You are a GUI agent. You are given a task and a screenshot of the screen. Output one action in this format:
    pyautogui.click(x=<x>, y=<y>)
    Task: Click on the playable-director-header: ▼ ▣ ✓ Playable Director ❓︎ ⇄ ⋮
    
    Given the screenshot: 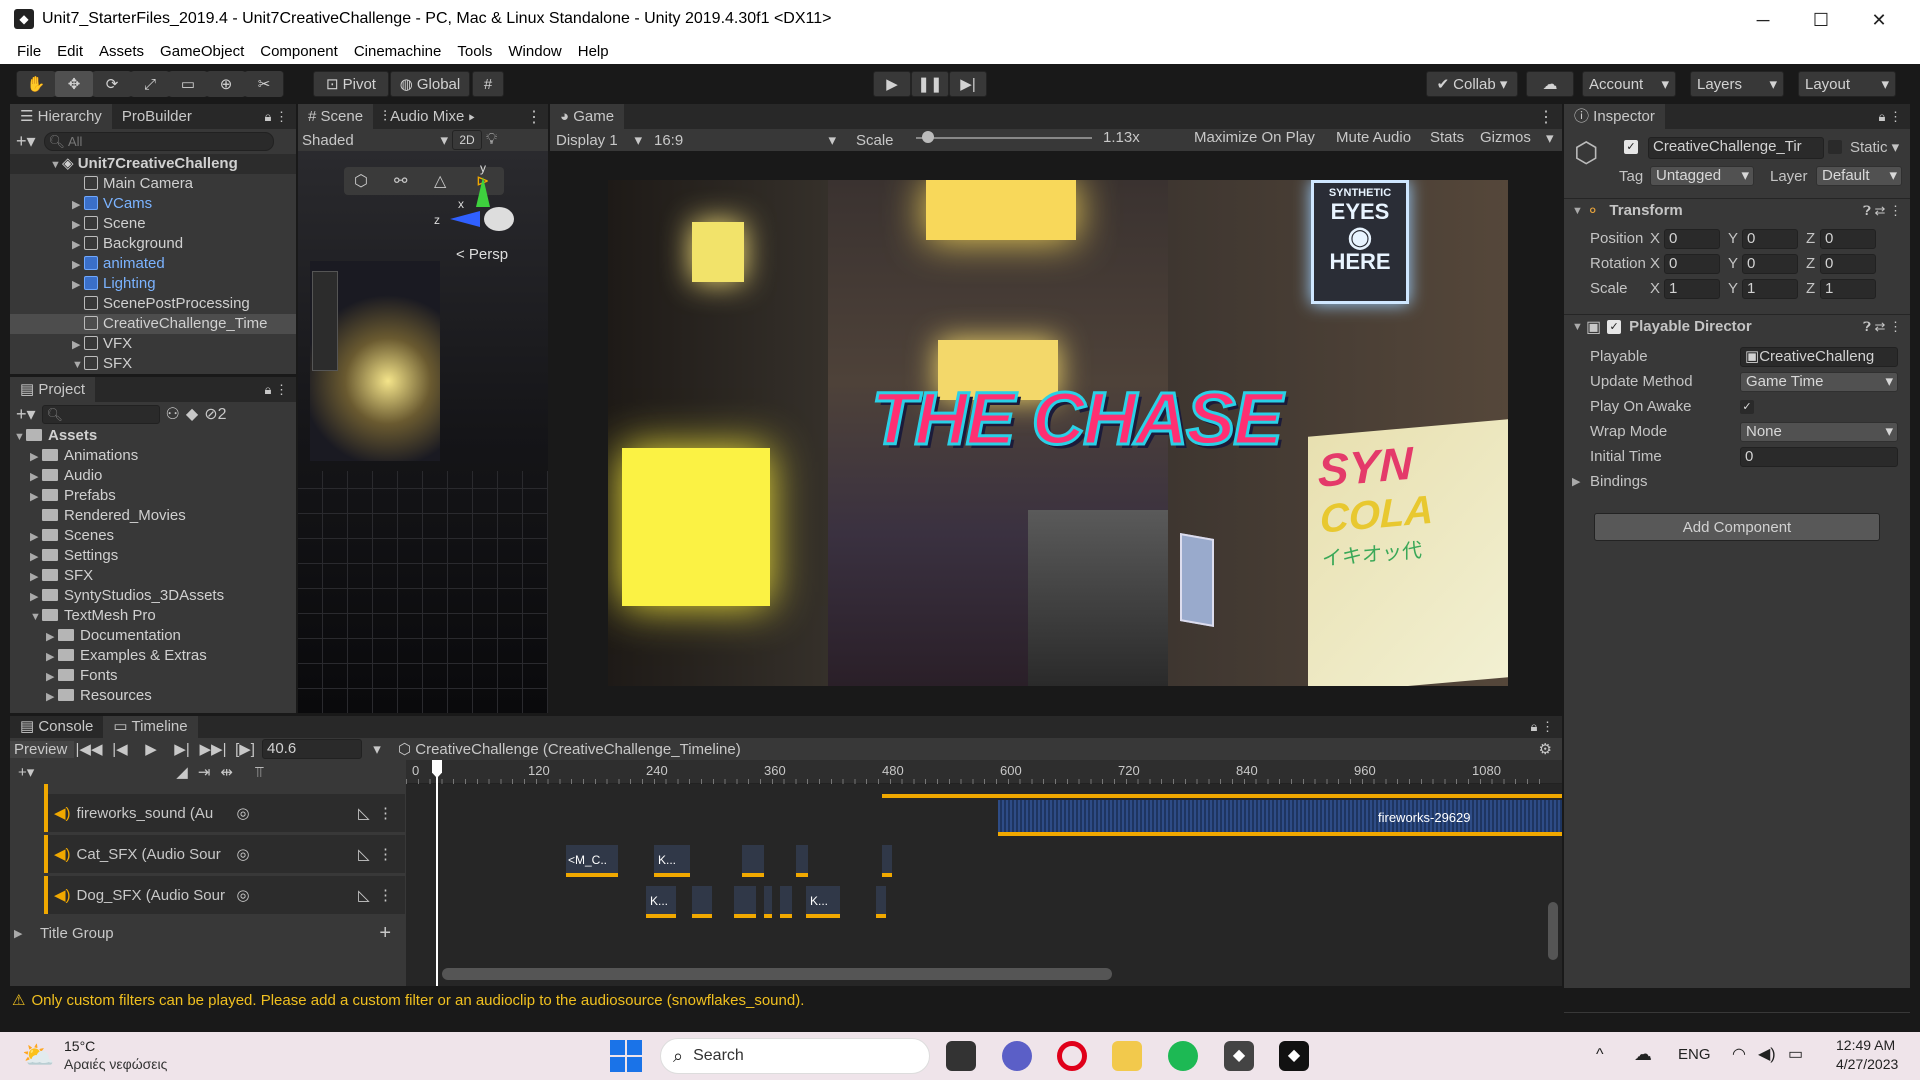 What is the action you would take?
    pyautogui.click(x=1737, y=326)
    